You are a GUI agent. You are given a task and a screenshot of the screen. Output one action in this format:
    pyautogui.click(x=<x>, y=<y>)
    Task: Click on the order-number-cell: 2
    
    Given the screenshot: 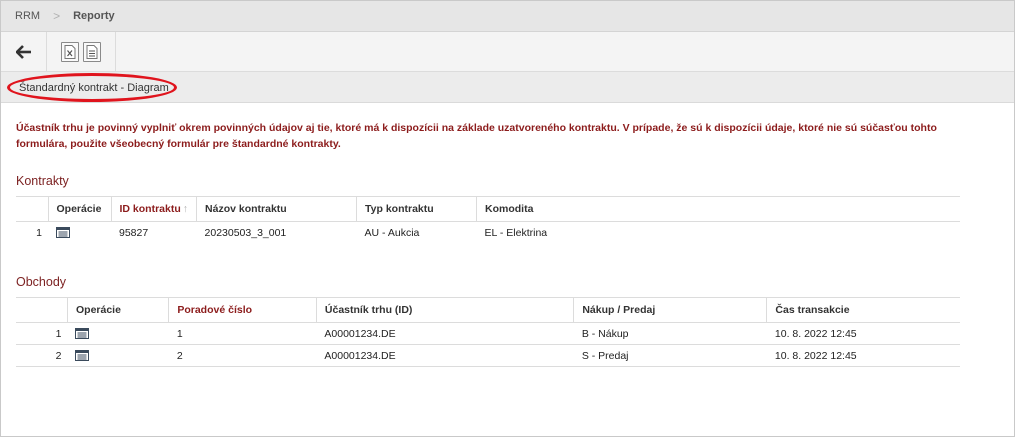 What is the action you would take?
    pyautogui.click(x=242, y=355)
    